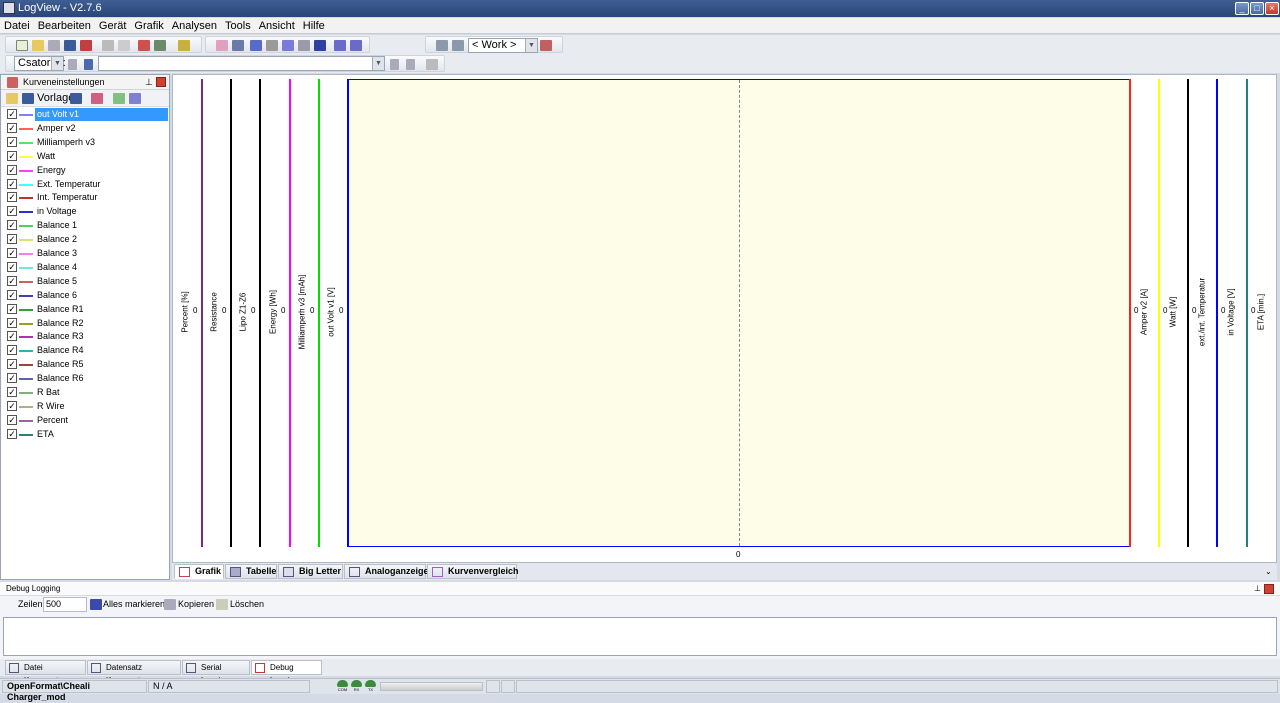 The width and height of the screenshot is (1280, 703). Describe the element at coordinates (394, 64) in the screenshot. I see `prev-record-icon` at that location.